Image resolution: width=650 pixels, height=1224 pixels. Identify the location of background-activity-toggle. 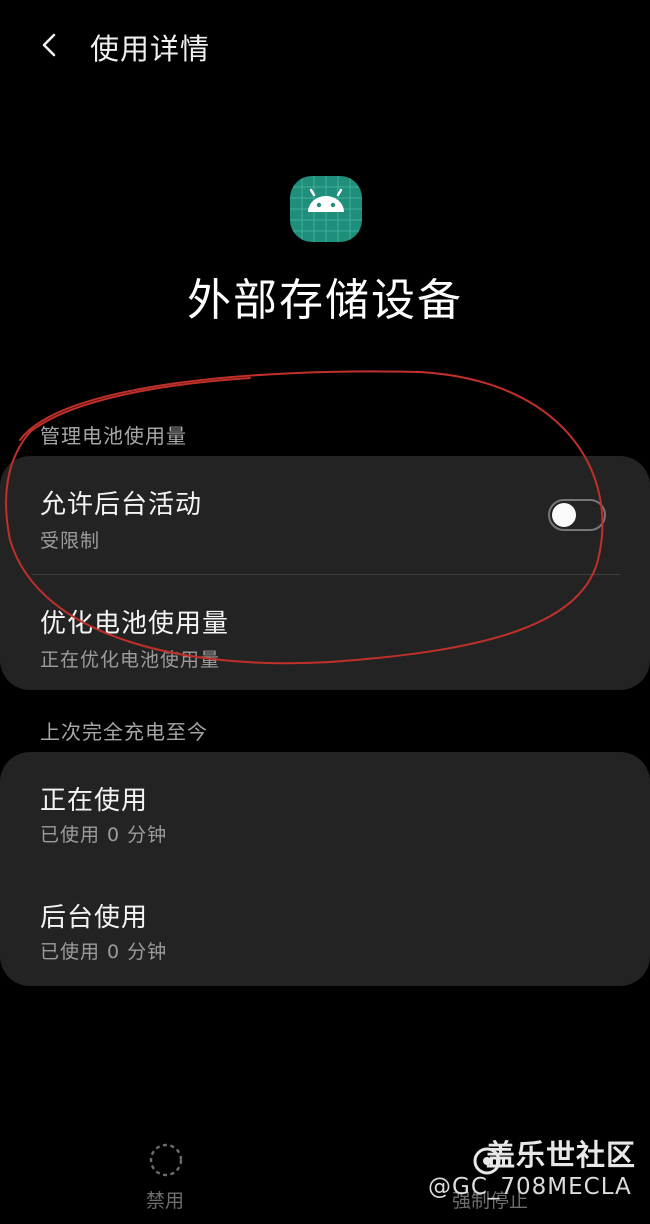
(577, 515).